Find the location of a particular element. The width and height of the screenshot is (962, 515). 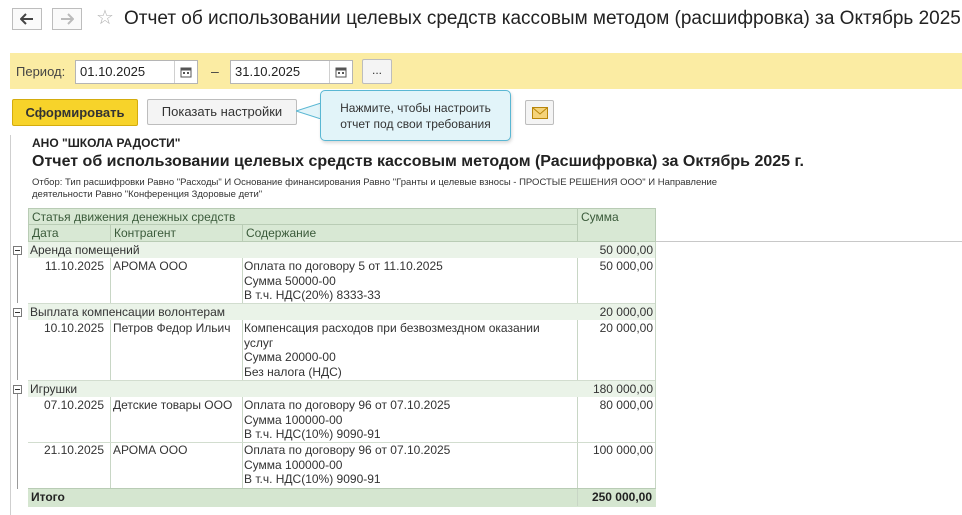

date-from-input: 01.10.2025 is located at coordinates (136, 72).